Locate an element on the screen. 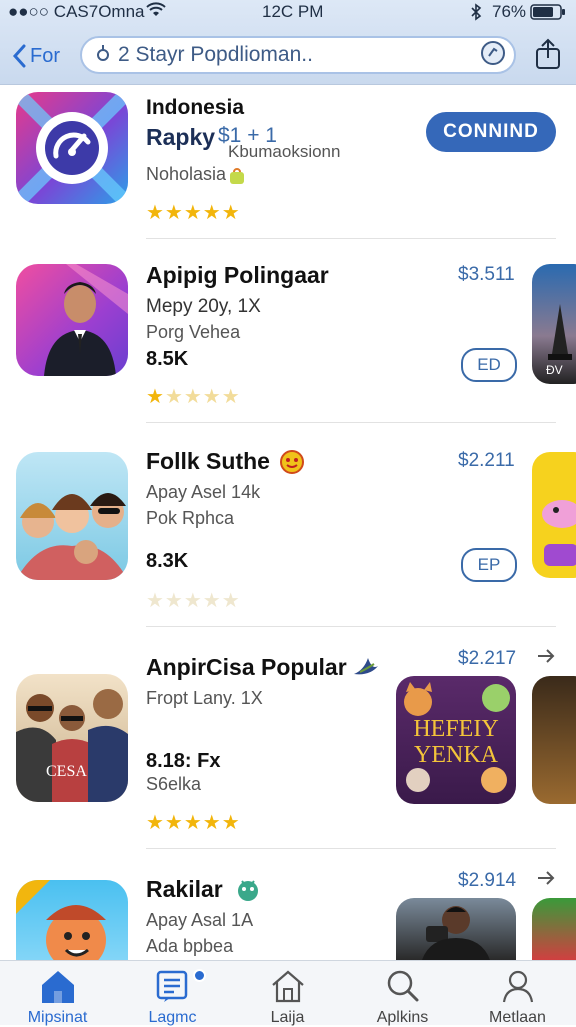 The width and height of the screenshot is (576, 1027). battery-icon is located at coordinates (548, 14).